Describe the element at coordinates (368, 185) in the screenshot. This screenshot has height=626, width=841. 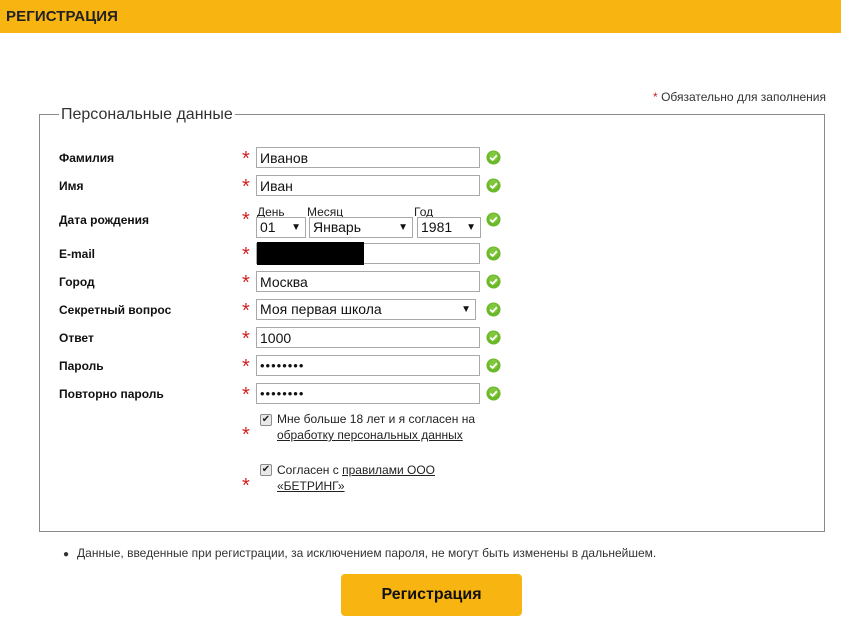
I see `first-name-field` at that location.